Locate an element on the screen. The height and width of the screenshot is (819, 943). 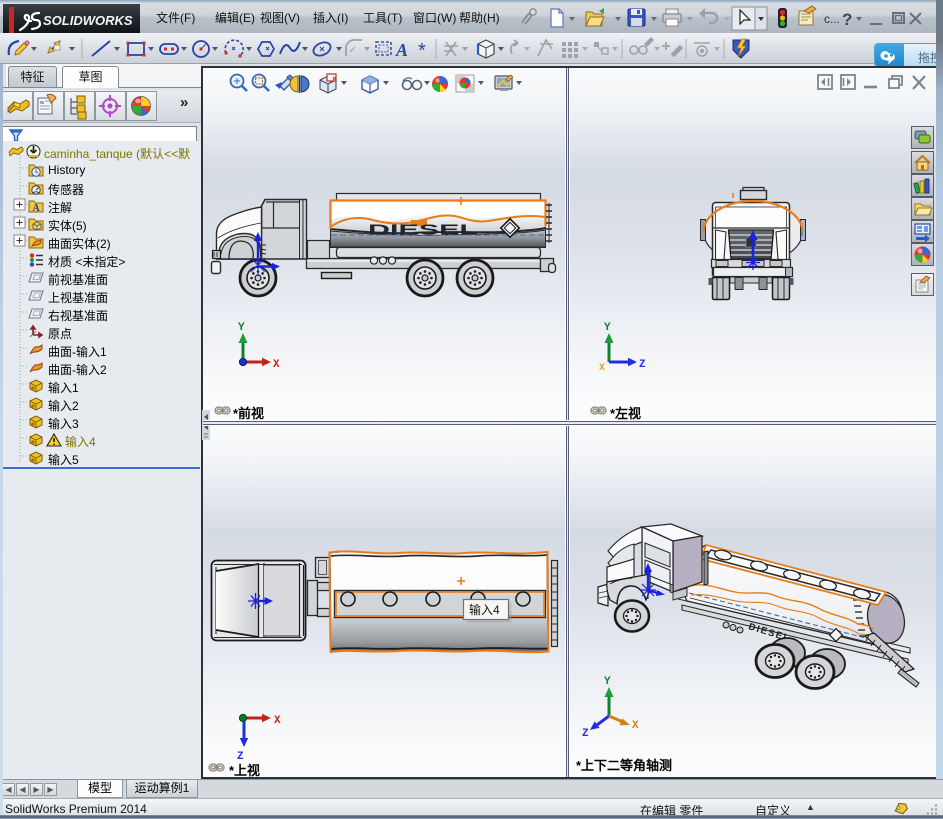
svg-text: 输入4 is located at coordinates (484, 609).